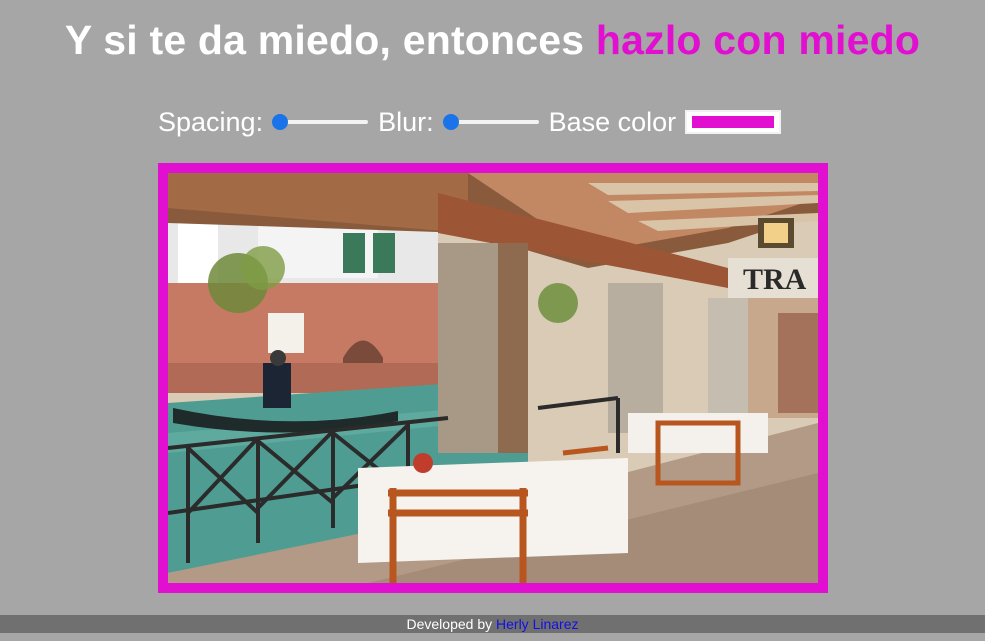 The width and height of the screenshot is (985, 641). Describe the element at coordinates (450, 122) in the screenshot. I see `blur-slider-thumb` at that location.